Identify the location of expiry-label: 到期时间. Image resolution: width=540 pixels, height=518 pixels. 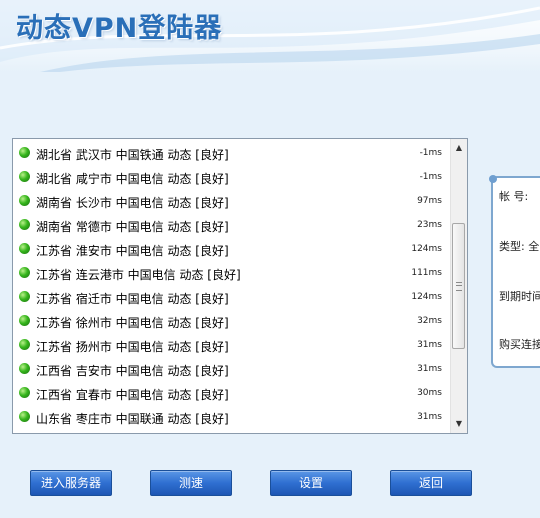
(519, 296).